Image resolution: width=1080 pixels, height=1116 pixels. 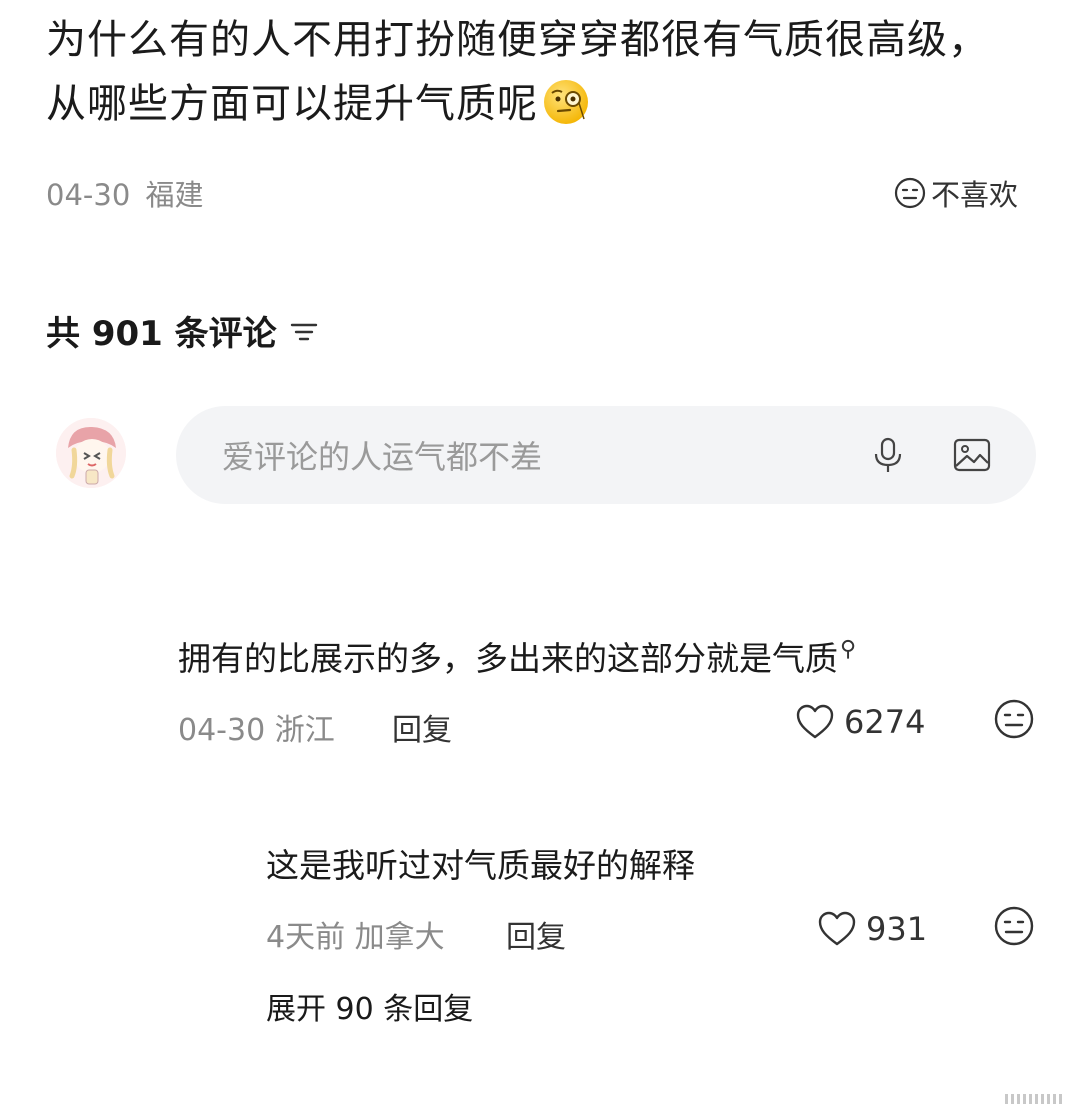 I want to click on watermark-bars, so click(x=1033, y=1099).